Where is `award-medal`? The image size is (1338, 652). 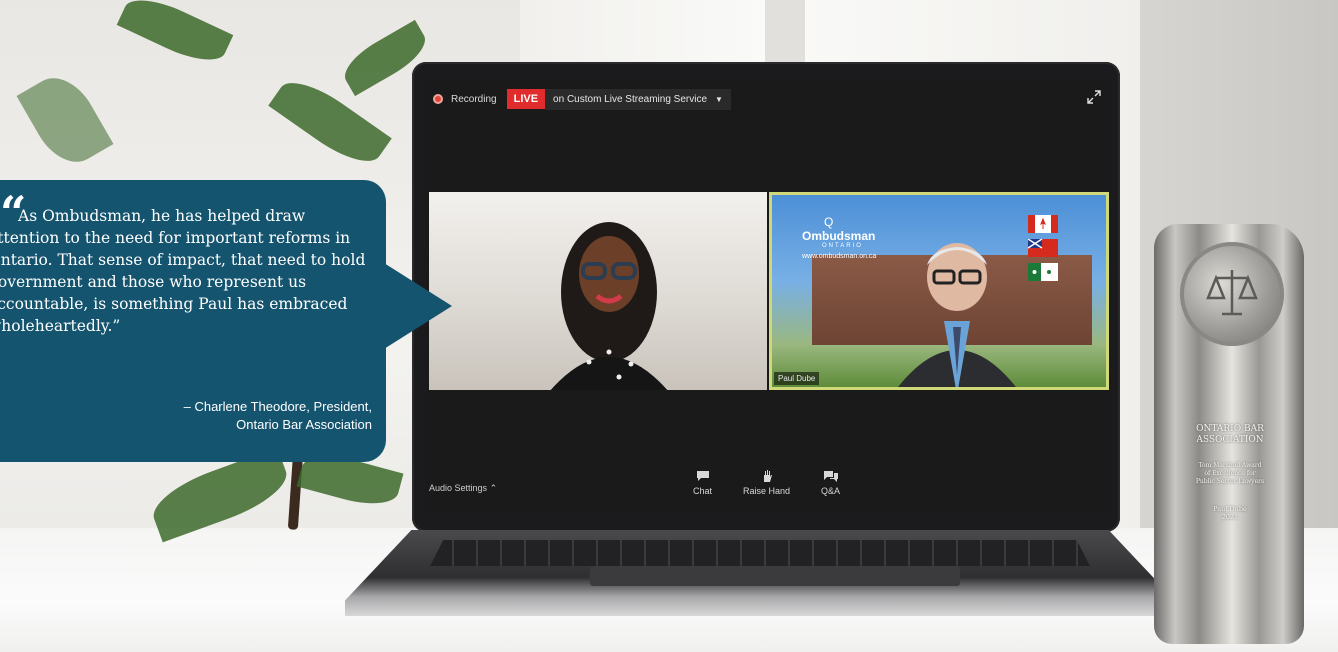
award-medal is located at coordinates (1232, 294).